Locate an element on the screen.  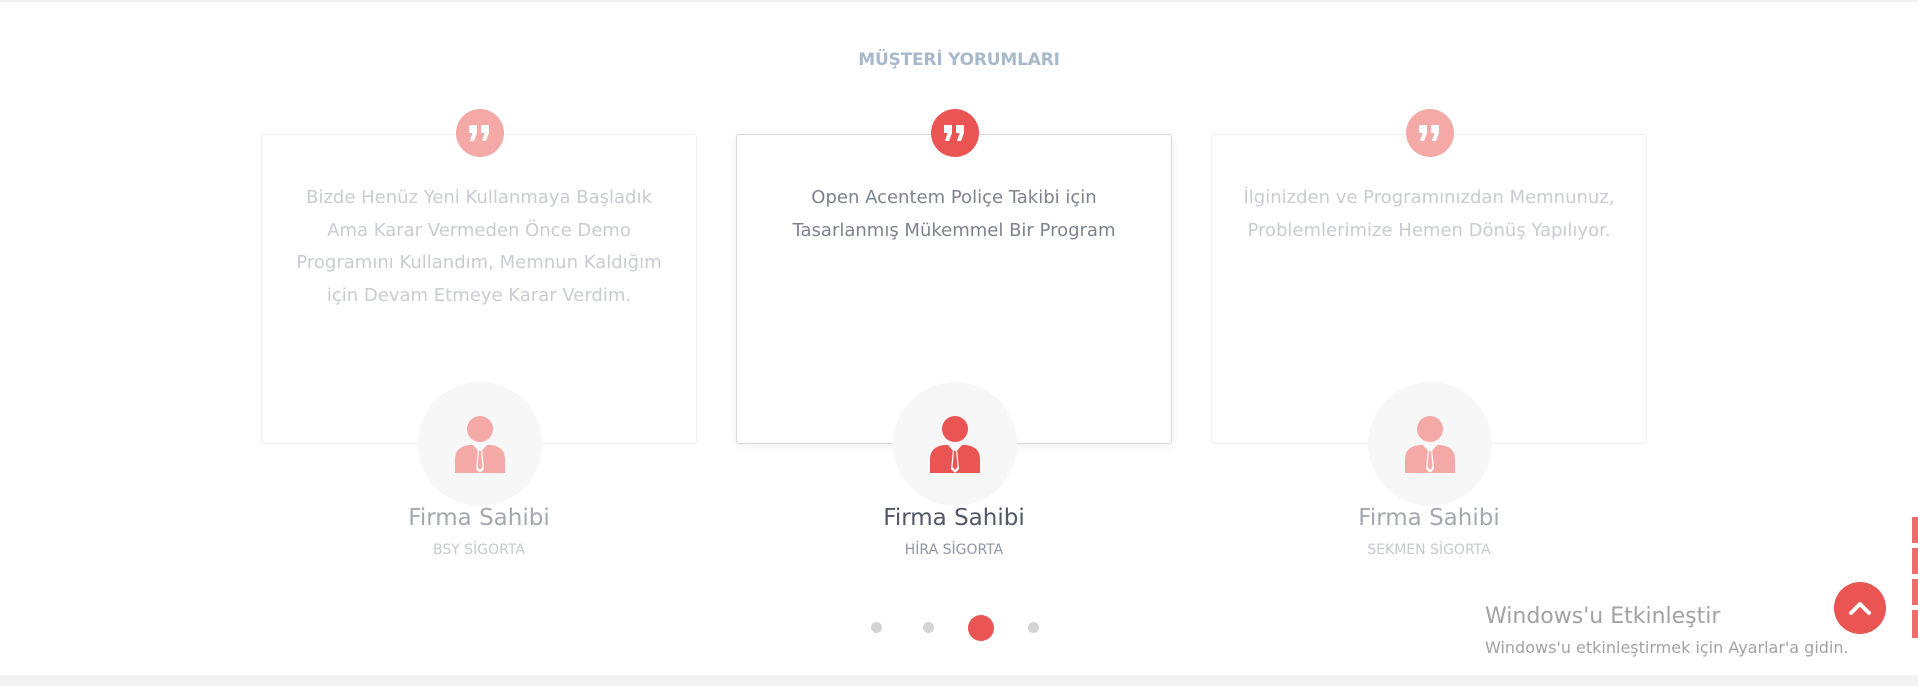
chevron-up-icon is located at coordinates (1860, 608).